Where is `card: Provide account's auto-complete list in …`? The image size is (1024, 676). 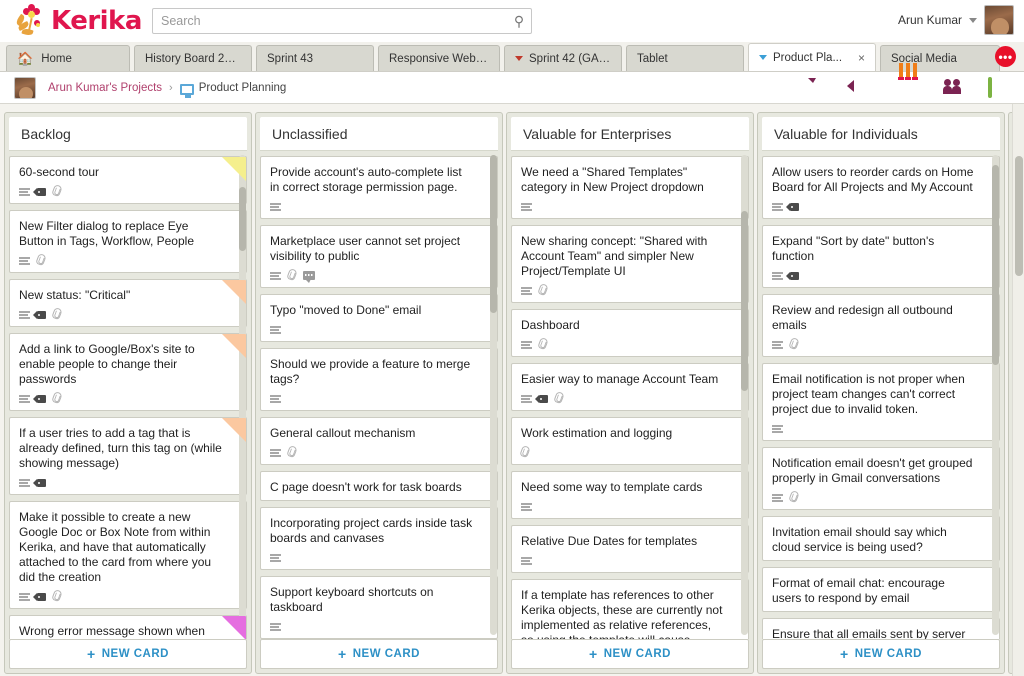 card: Provide account's auto-complete list in … is located at coordinates (379, 187).